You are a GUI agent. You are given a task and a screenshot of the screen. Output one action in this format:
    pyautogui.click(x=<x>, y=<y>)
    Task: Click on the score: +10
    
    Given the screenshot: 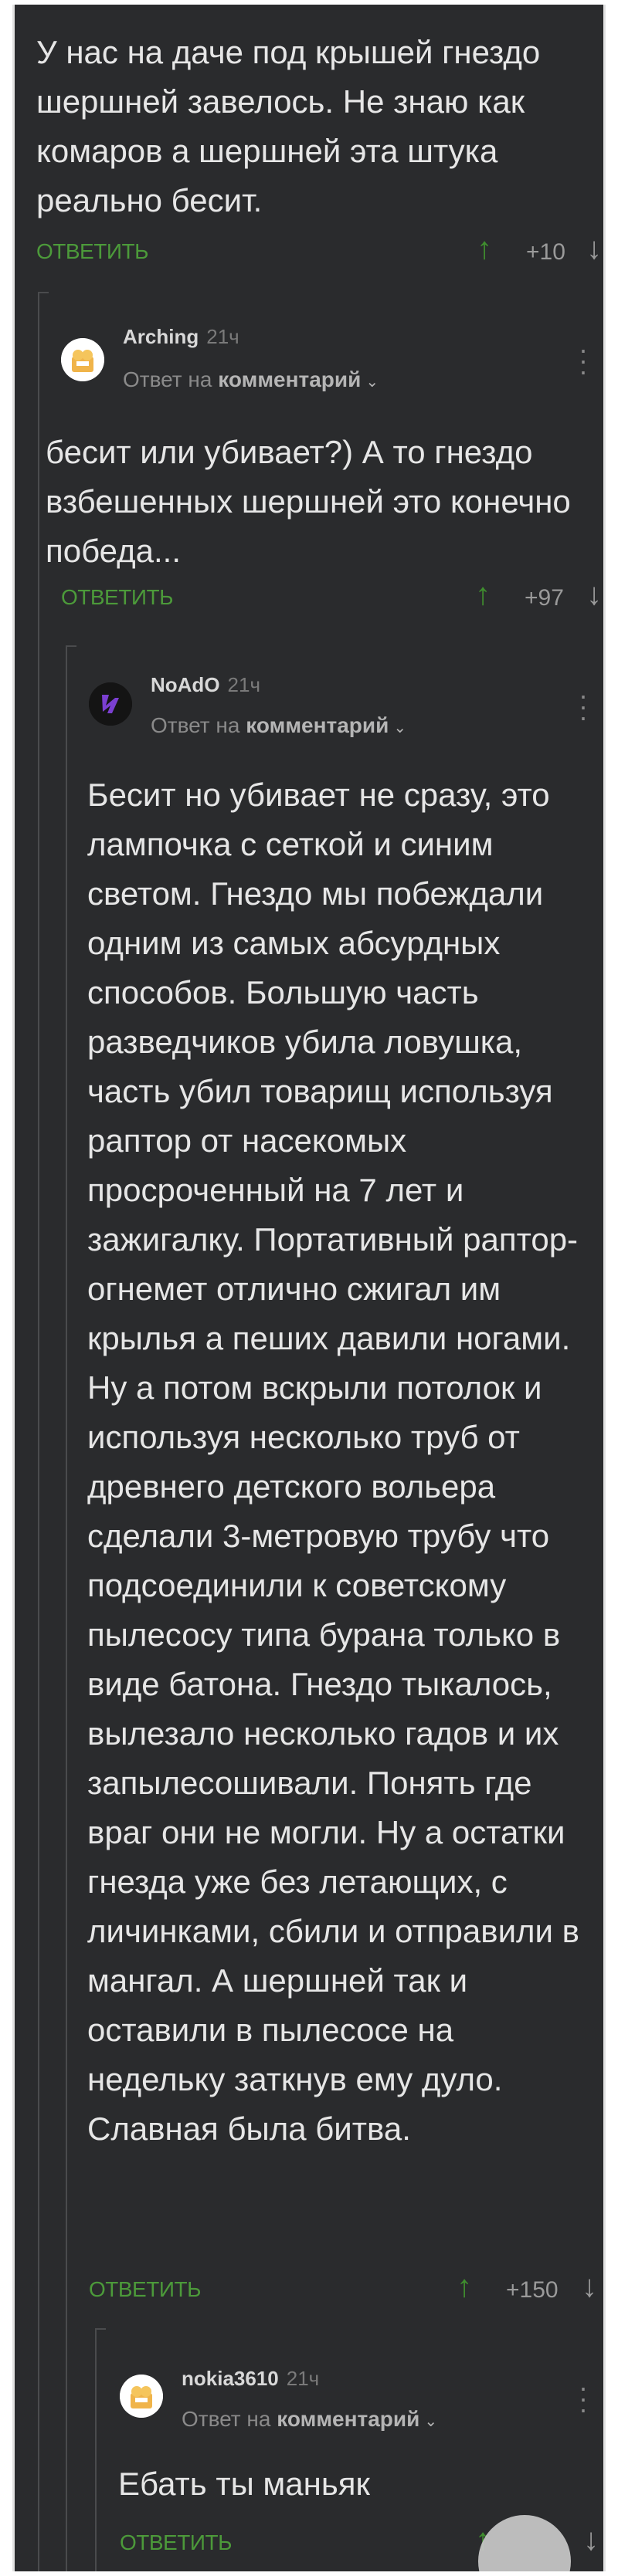 What is the action you would take?
    pyautogui.click(x=545, y=252)
    